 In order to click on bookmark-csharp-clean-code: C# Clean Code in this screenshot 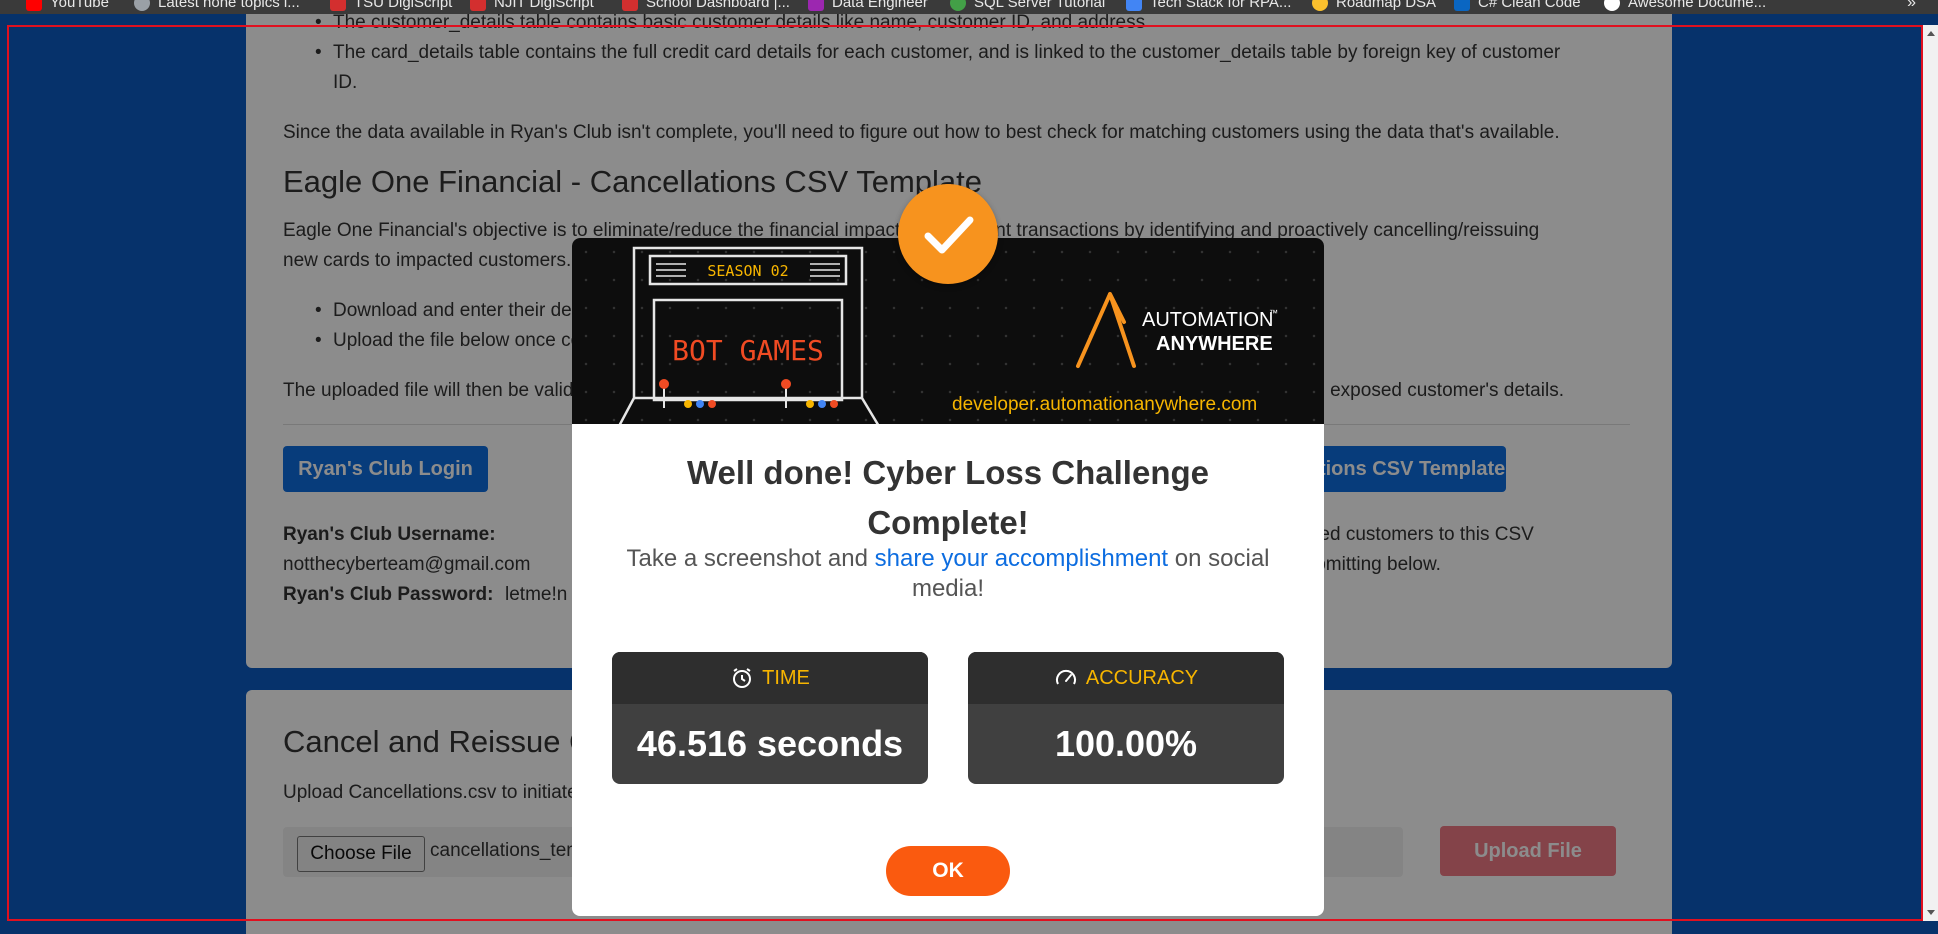, I will do `click(1517, 5)`.